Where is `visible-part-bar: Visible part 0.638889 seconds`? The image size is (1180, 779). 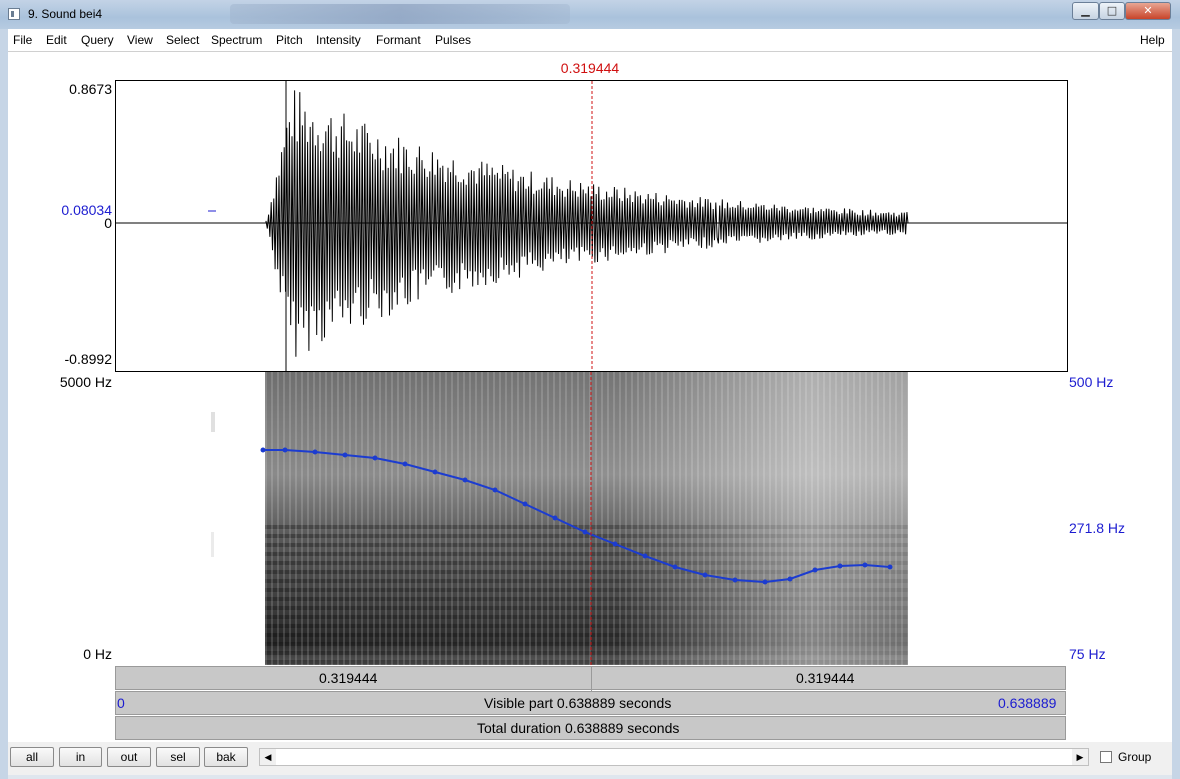 visible-part-bar: Visible part 0.638889 seconds is located at coordinates (590, 703).